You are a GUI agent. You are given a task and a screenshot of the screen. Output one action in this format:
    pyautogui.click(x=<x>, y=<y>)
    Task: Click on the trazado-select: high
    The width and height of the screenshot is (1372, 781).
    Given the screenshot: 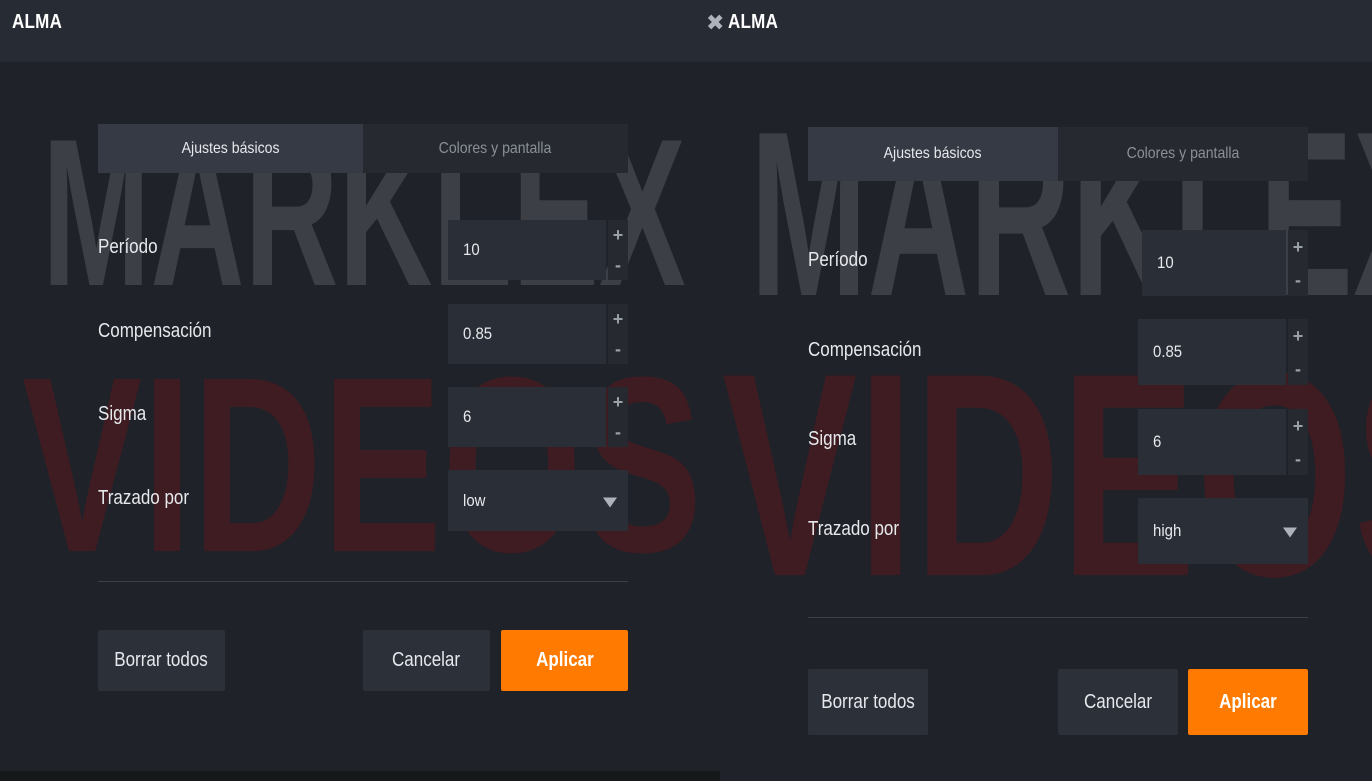 What is the action you would take?
    pyautogui.click(x=1223, y=531)
    